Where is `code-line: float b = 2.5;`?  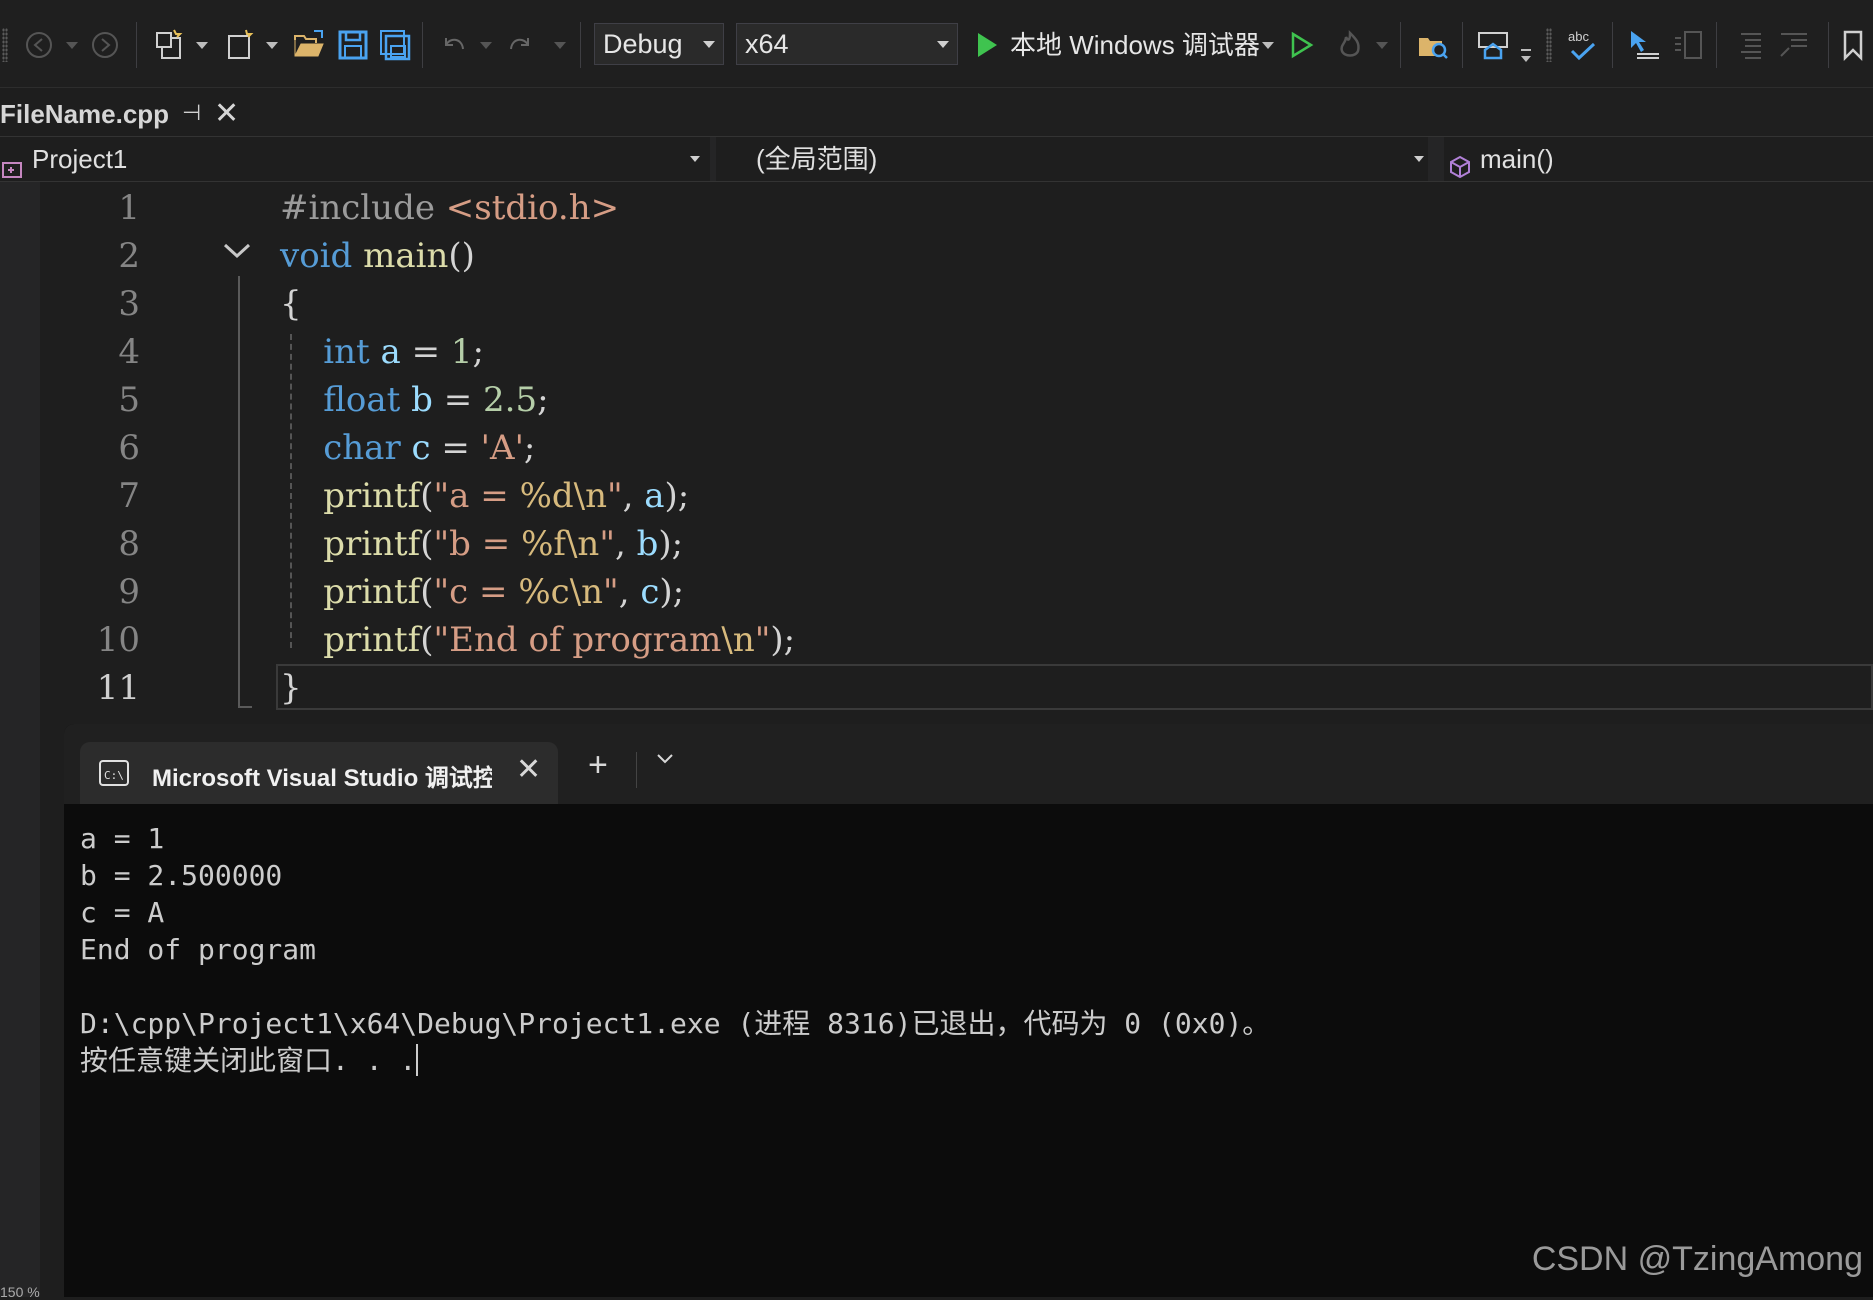
code-line: float b = 2.5; is located at coordinates (414, 400).